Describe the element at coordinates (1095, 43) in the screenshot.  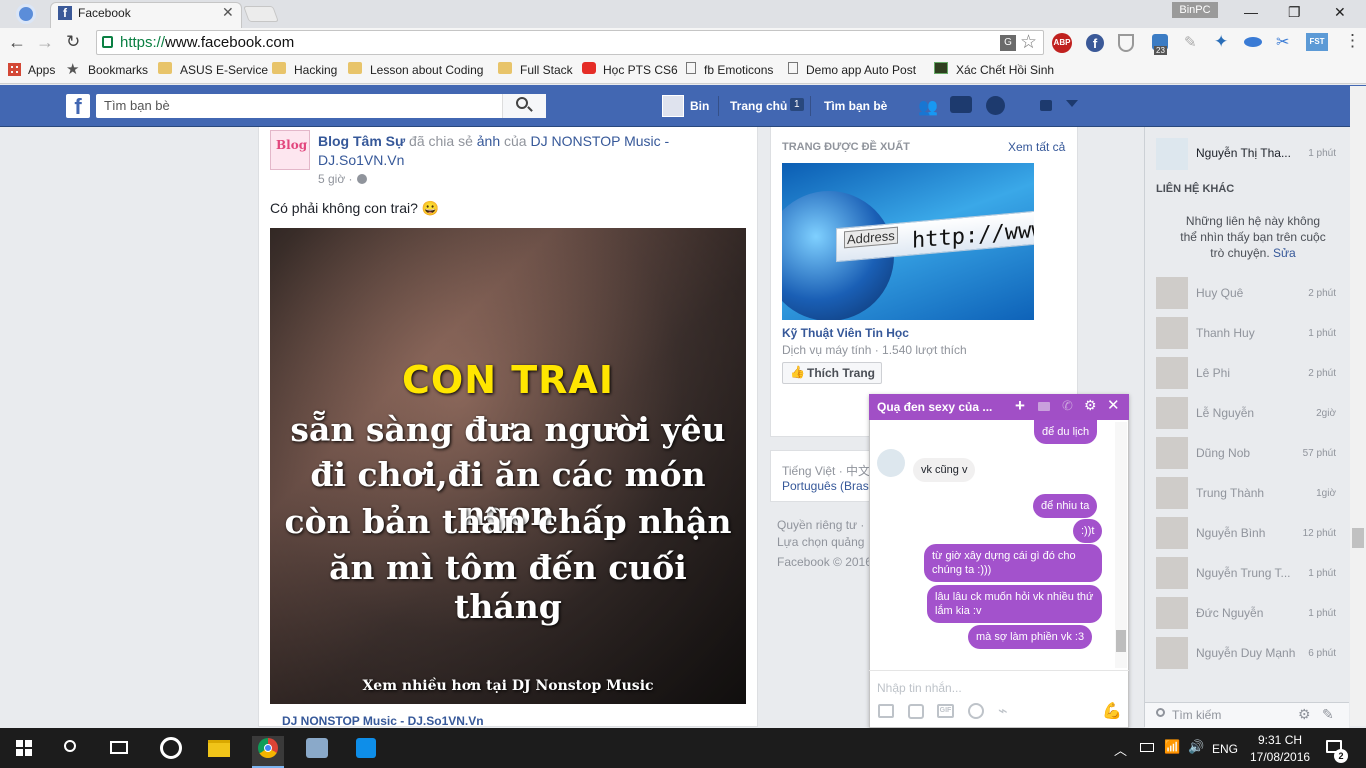
I see `facebook-extension-icon: f` at that location.